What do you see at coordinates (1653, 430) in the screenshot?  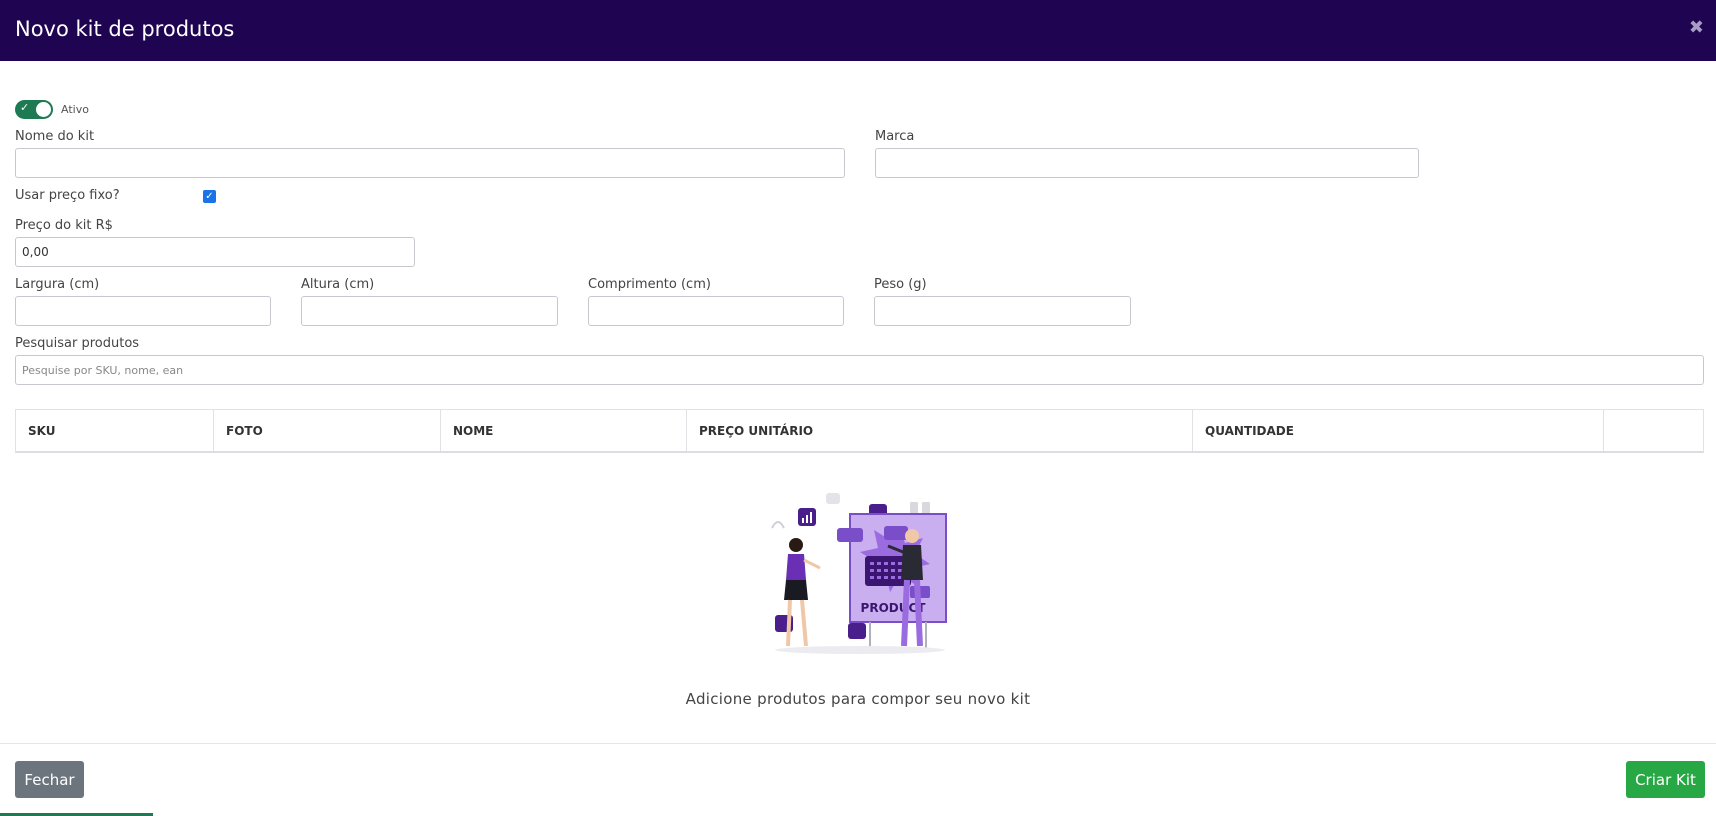 I see `column-actions` at bounding box center [1653, 430].